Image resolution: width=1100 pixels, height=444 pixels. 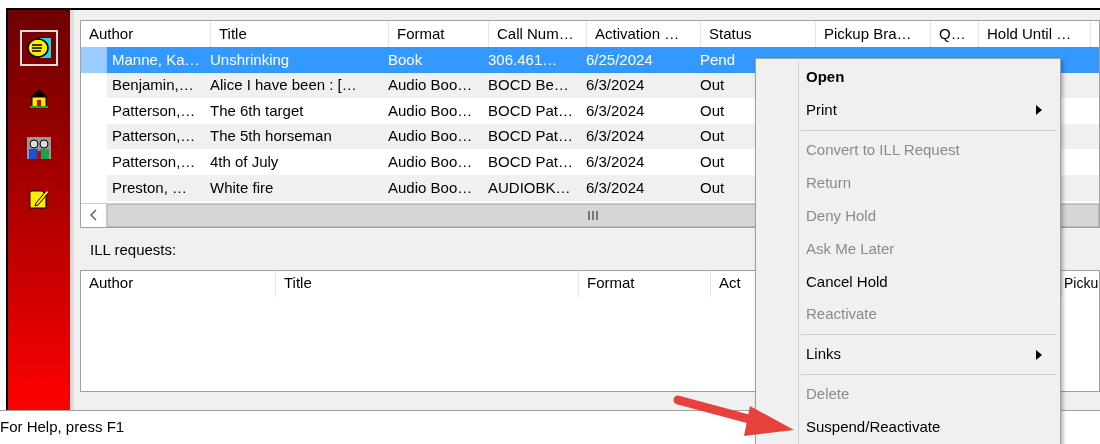 What do you see at coordinates (178, 283) in the screenshot?
I see `column-header: Author` at bounding box center [178, 283].